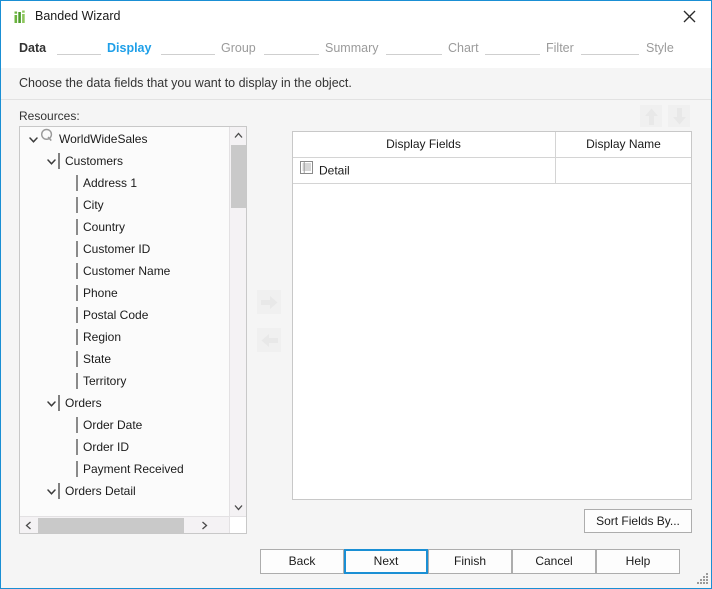 Image resolution: width=712 pixels, height=589 pixels. Describe the element at coordinates (125, 490) in the screenshot. I see `tree-item: Orders Detail` at that location.